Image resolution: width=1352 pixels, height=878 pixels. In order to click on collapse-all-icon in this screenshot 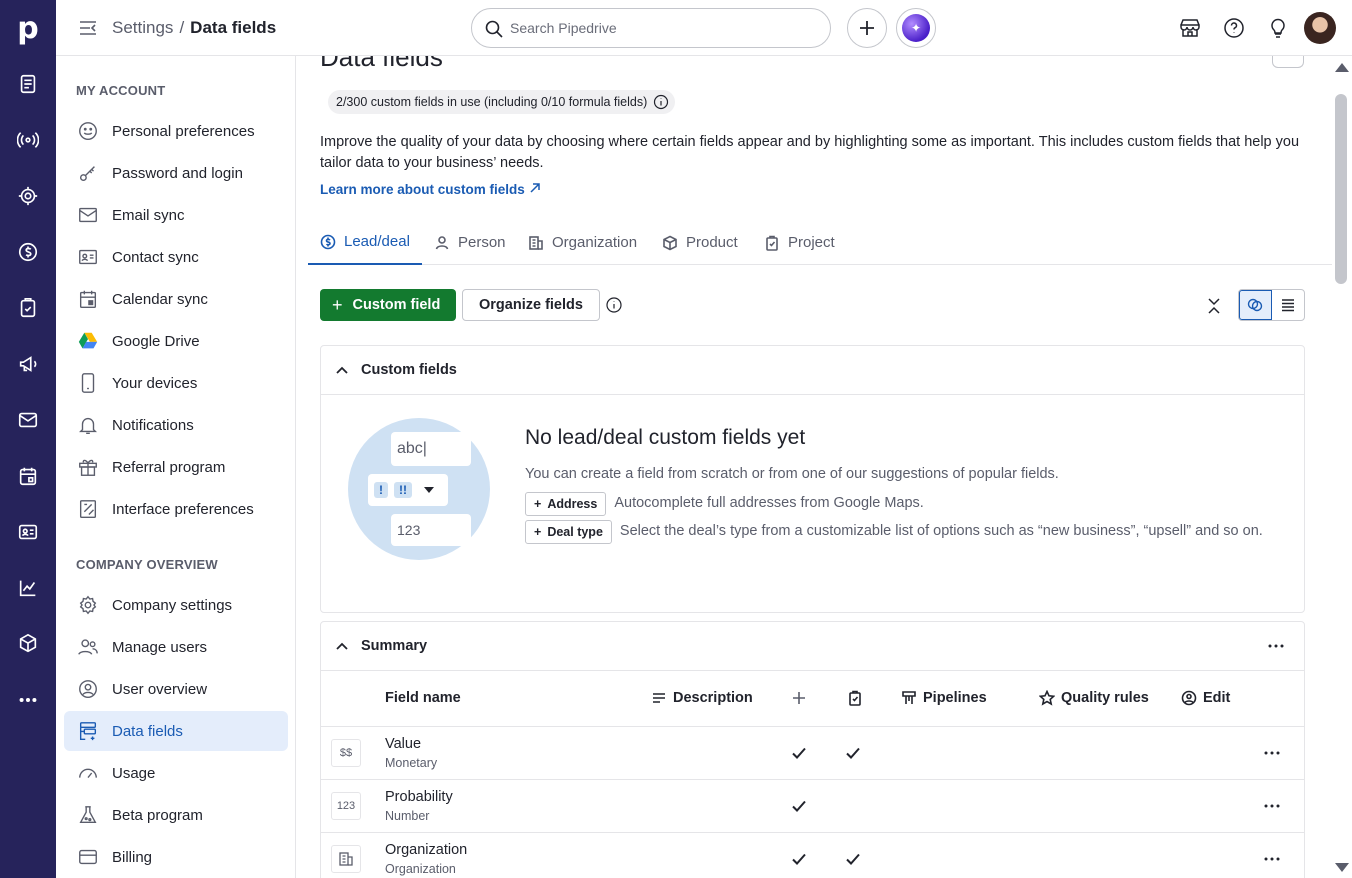, I will do `click(1214, 306)`.